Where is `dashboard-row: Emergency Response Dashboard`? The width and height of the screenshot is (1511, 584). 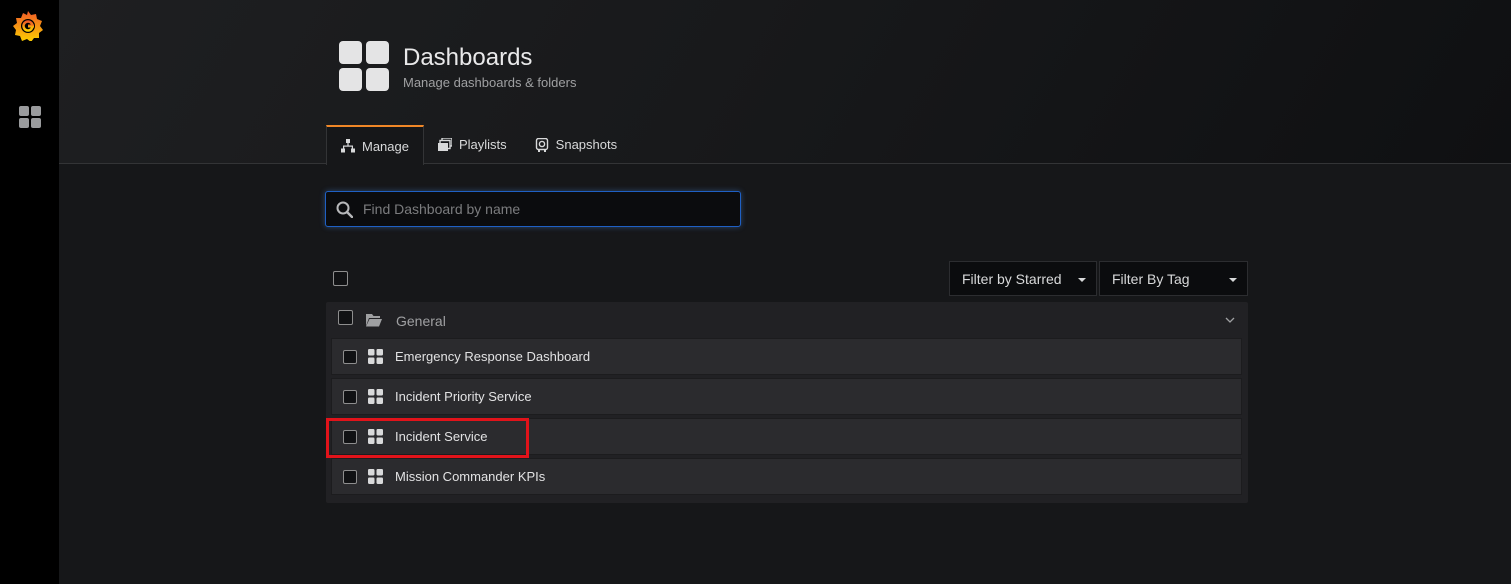 dashboard-row: Emergency Response Dashboard is located at coordinates (786, 356).